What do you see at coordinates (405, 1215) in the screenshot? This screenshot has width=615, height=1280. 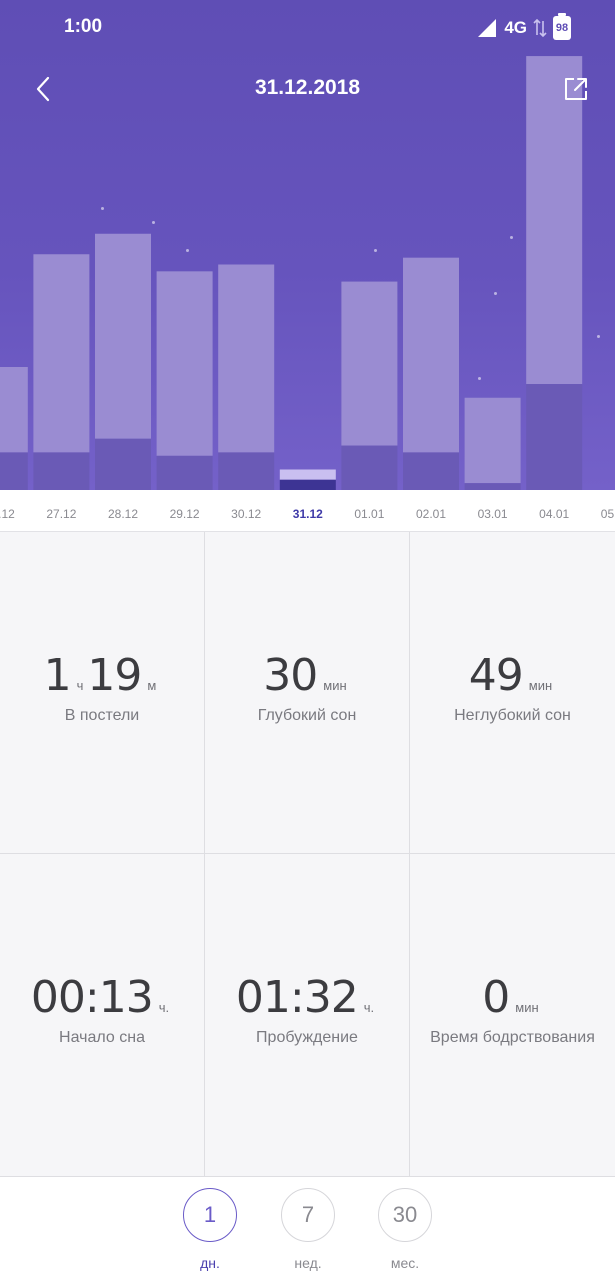 I see `period-month-button: 30` at bounding box center [405, 1215].